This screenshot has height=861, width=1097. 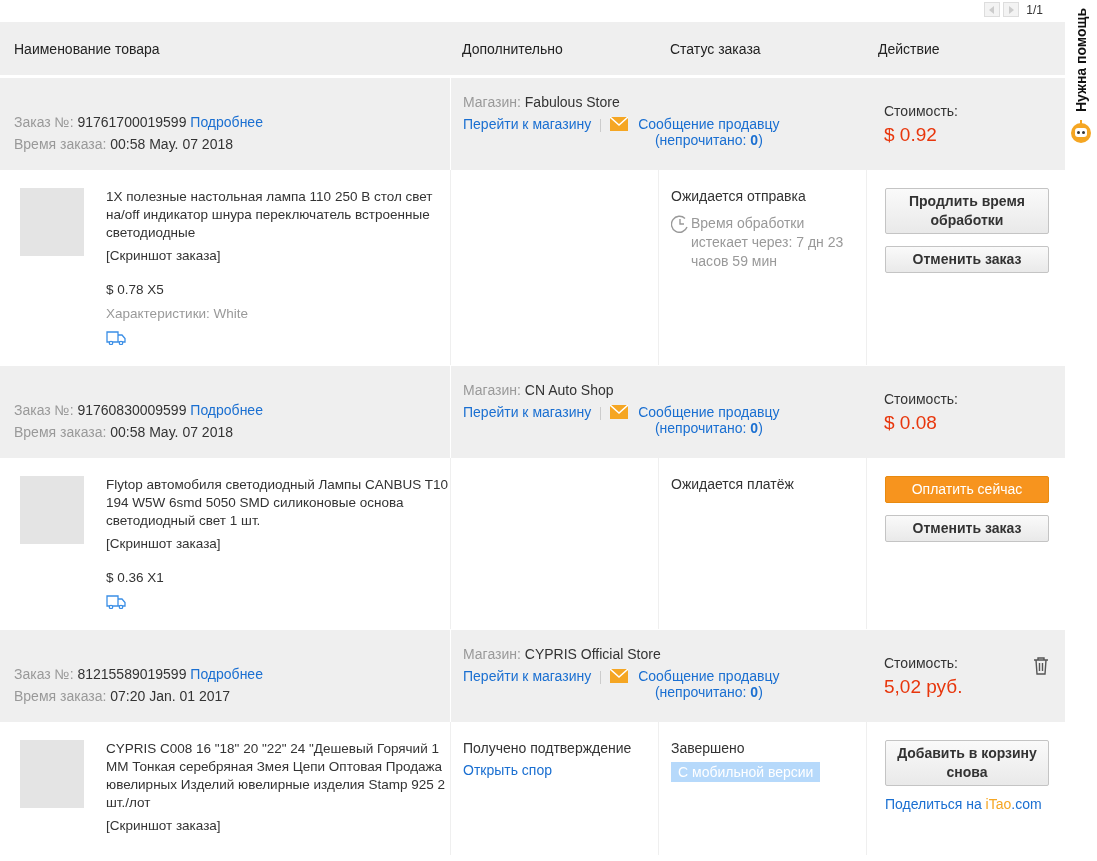 What do you see at coordinates (911, 134) in the screenshot?
I see `order-cost: $ 0.92` at bounding box center [911, 134].